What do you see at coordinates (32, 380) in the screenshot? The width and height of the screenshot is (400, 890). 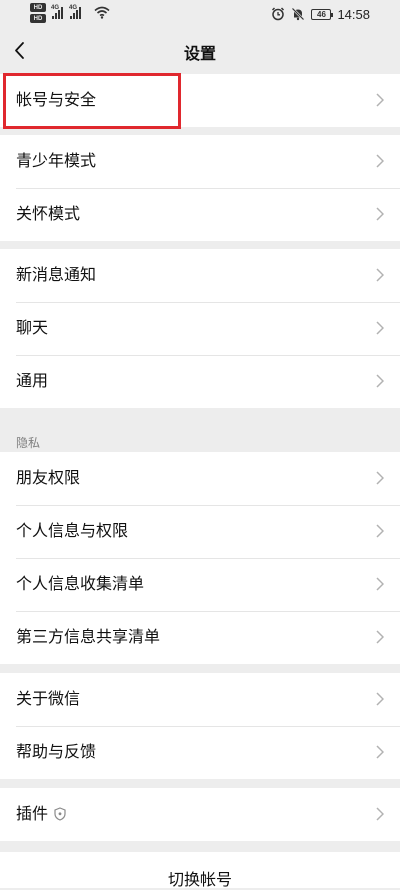 I see `settings-item-label: 通用` at bounding box center [32, 380].